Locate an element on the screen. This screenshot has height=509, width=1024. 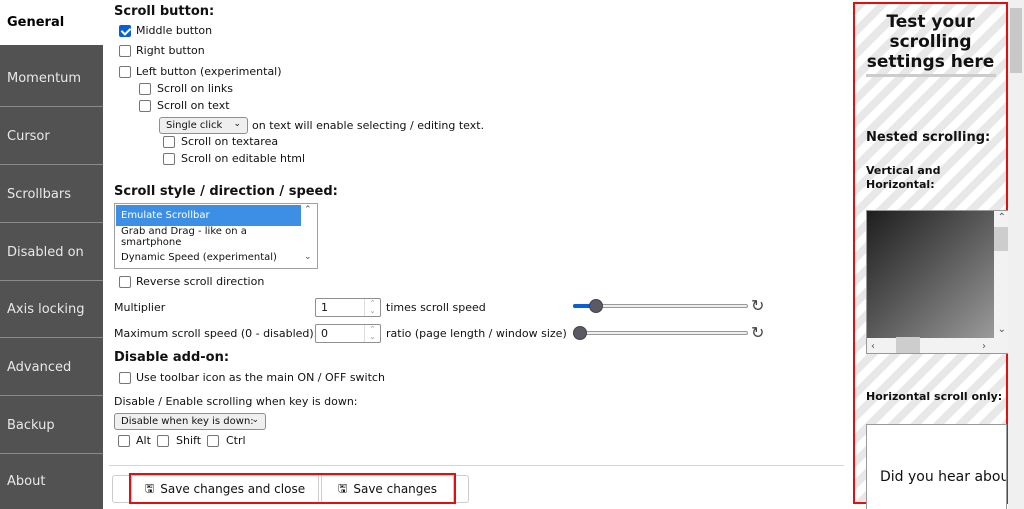
nav-axis-locking: Axis locking is located at coordinates (51, 309).